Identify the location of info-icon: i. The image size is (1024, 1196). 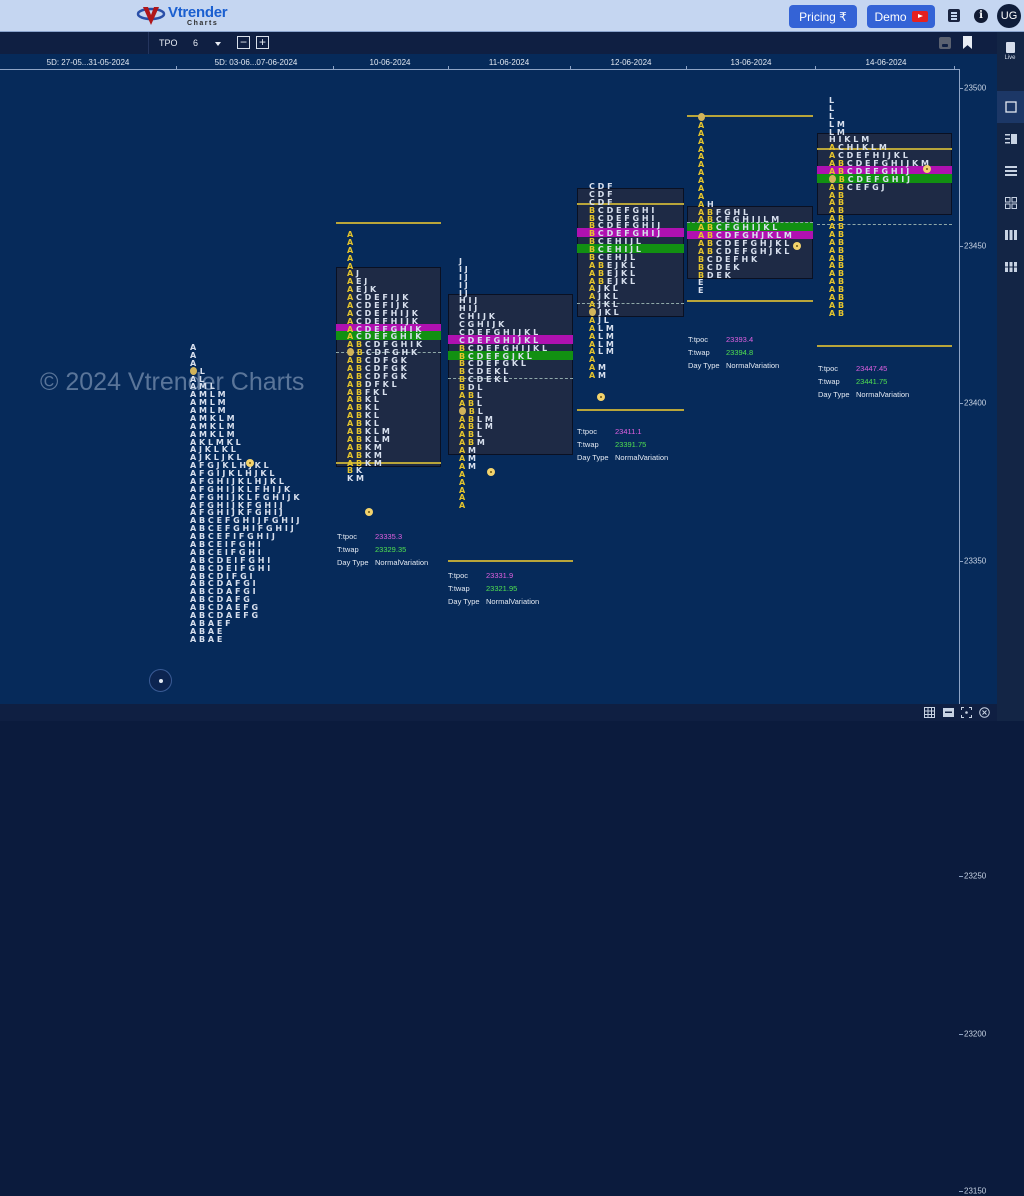
(981, 16).